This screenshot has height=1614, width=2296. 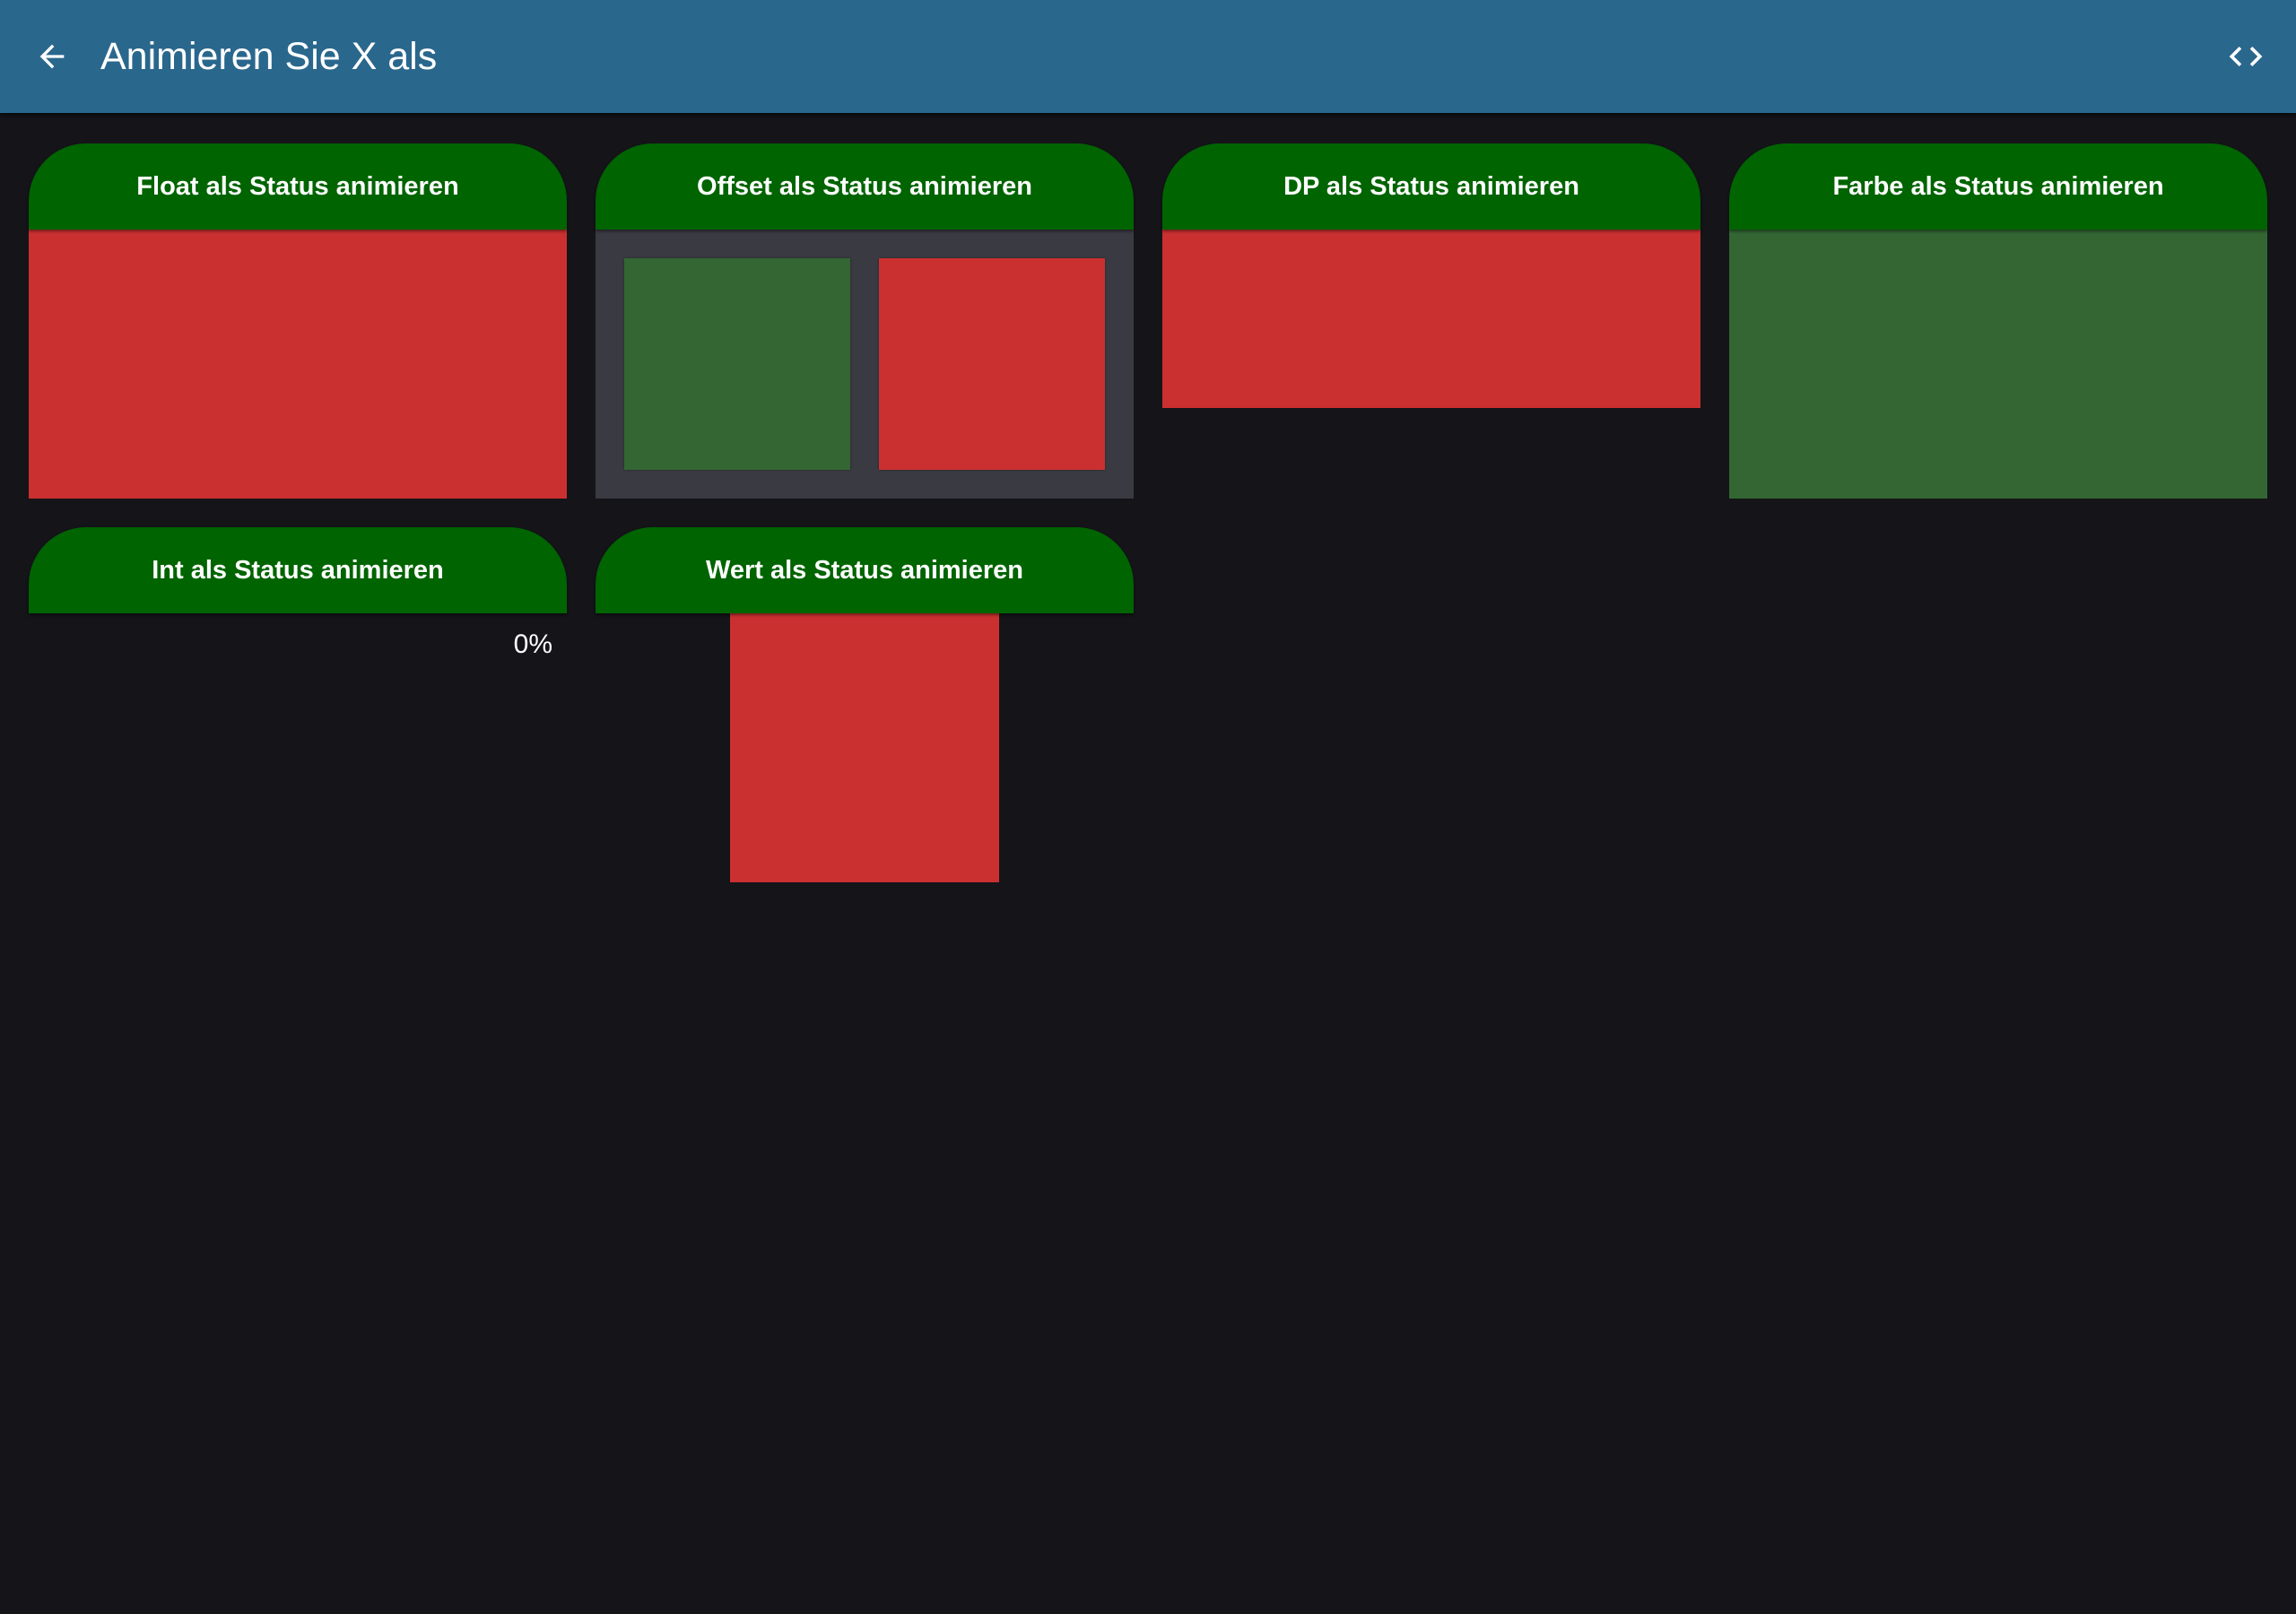 What do you see at coordinates (1431, 319) in the screenshot?
I see `dp-status-panel` at bounding box center [1431, 319].